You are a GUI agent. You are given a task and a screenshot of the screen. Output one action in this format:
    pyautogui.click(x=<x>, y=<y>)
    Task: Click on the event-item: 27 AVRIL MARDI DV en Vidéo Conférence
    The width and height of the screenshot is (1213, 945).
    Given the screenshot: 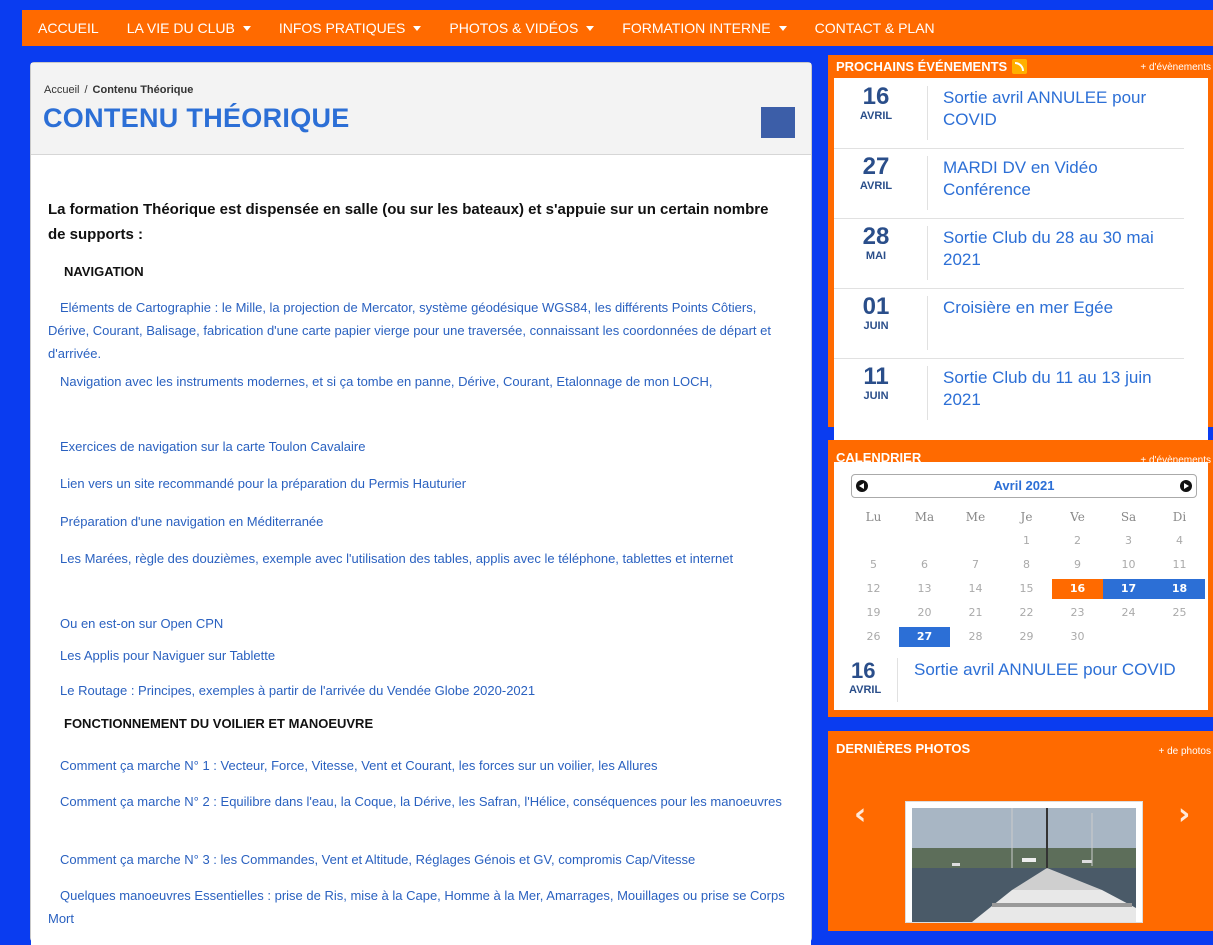 What is the action you would take?
    pyautogui.click(x=1009, y=183)
    